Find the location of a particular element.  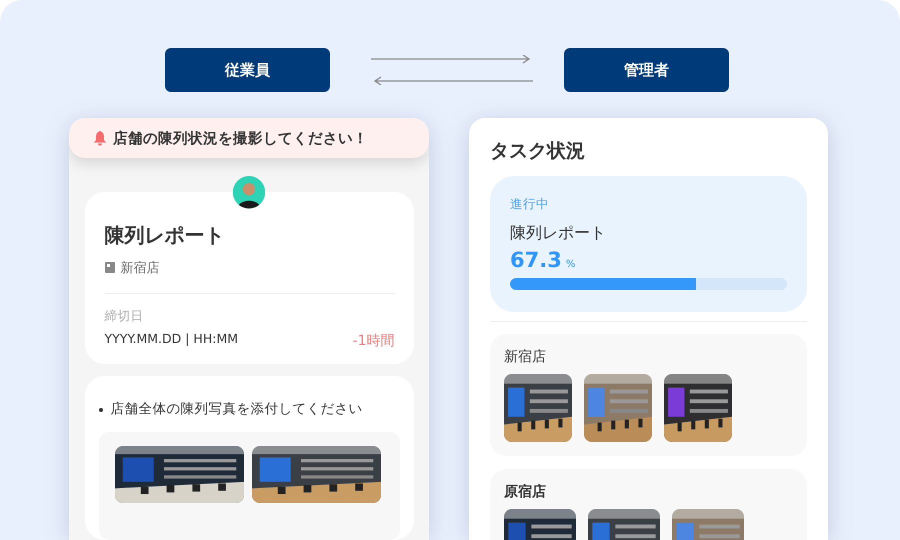

remaining-time: -1時間 is located at coordinates (373, 341).